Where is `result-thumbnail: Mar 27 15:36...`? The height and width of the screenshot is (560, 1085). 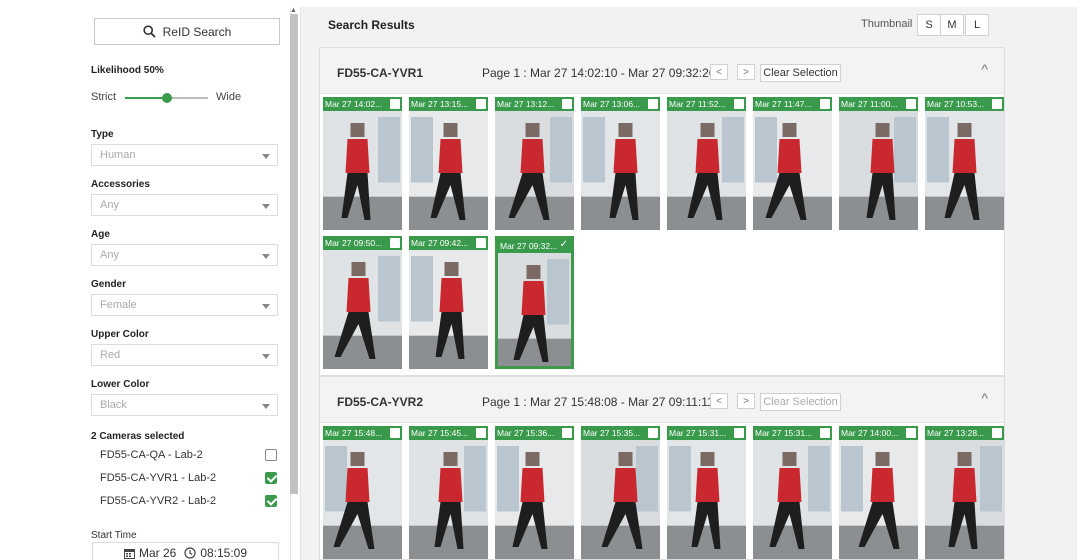
result-thumbnail: Mar 27 15:36... is located at coordinates (534, 492).